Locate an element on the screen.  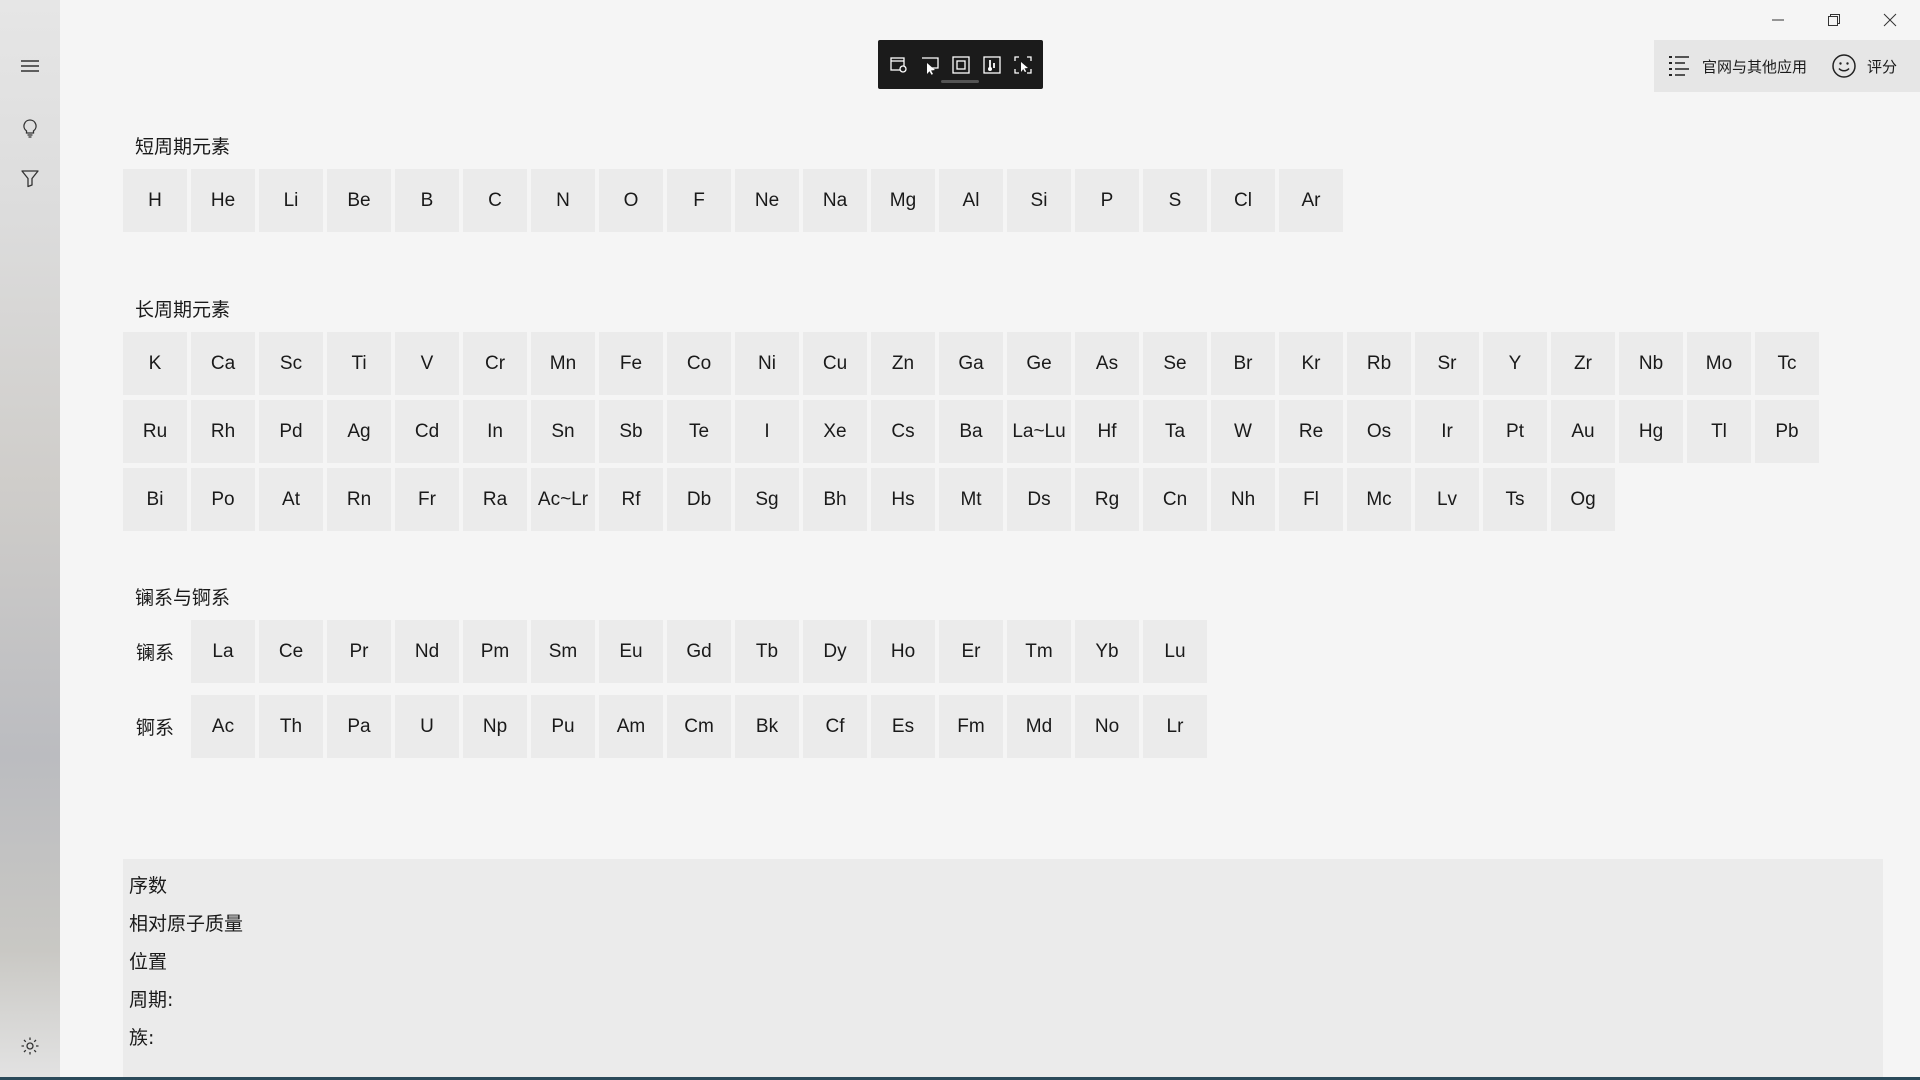
element-button: Hg is located at coordinates (1651, 431).